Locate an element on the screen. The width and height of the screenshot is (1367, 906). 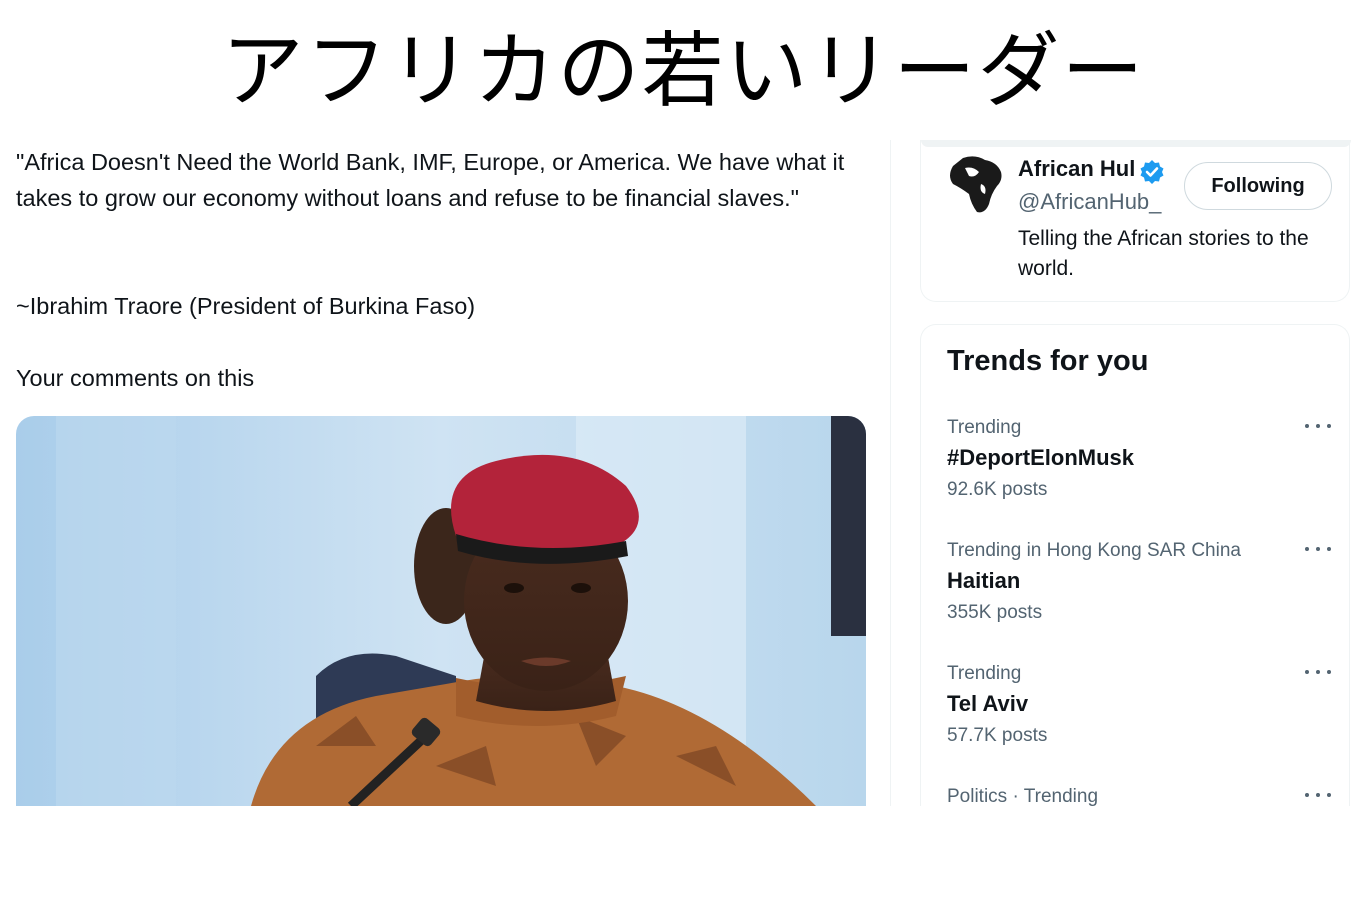
trend-post-count: 355K posts is located at coordinates (995, 612).